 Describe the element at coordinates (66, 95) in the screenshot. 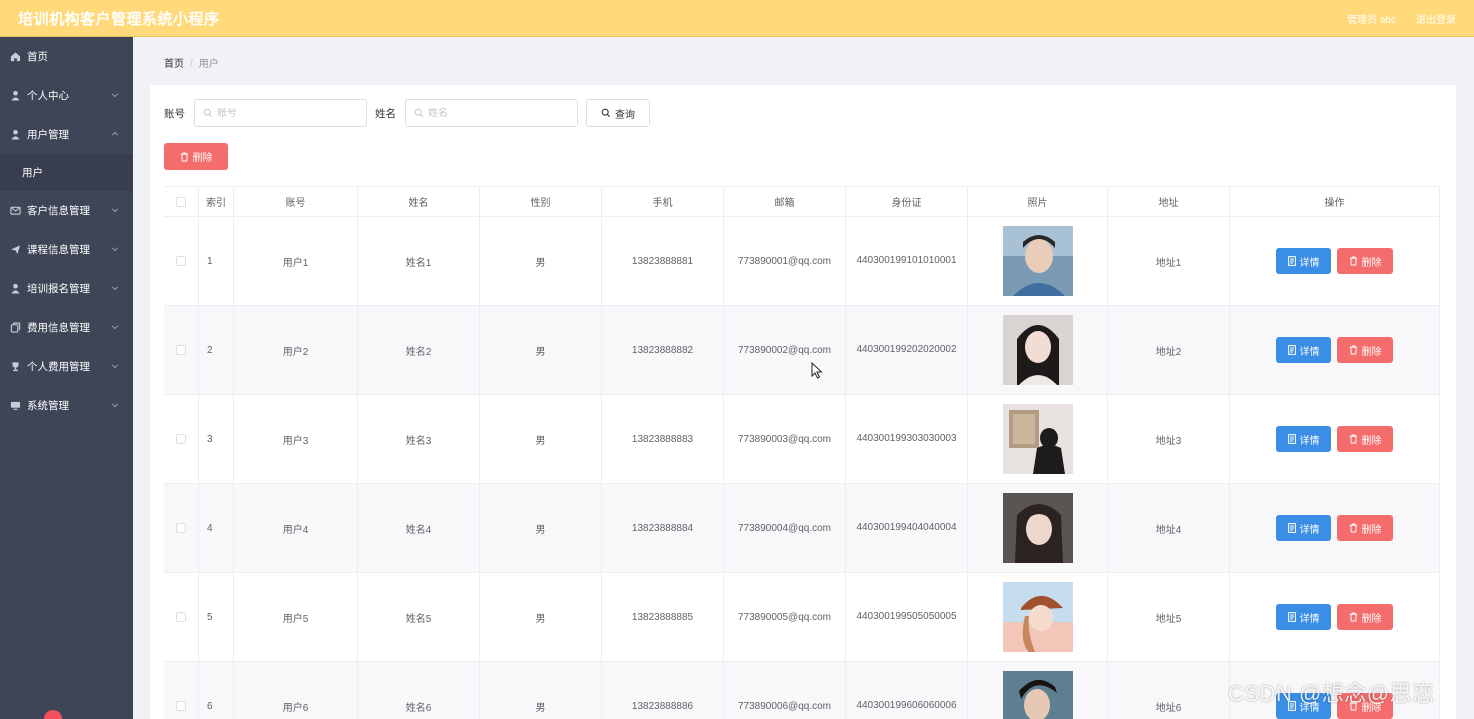

I see `sidebar-item-personal-center: 个人中心` at that location.